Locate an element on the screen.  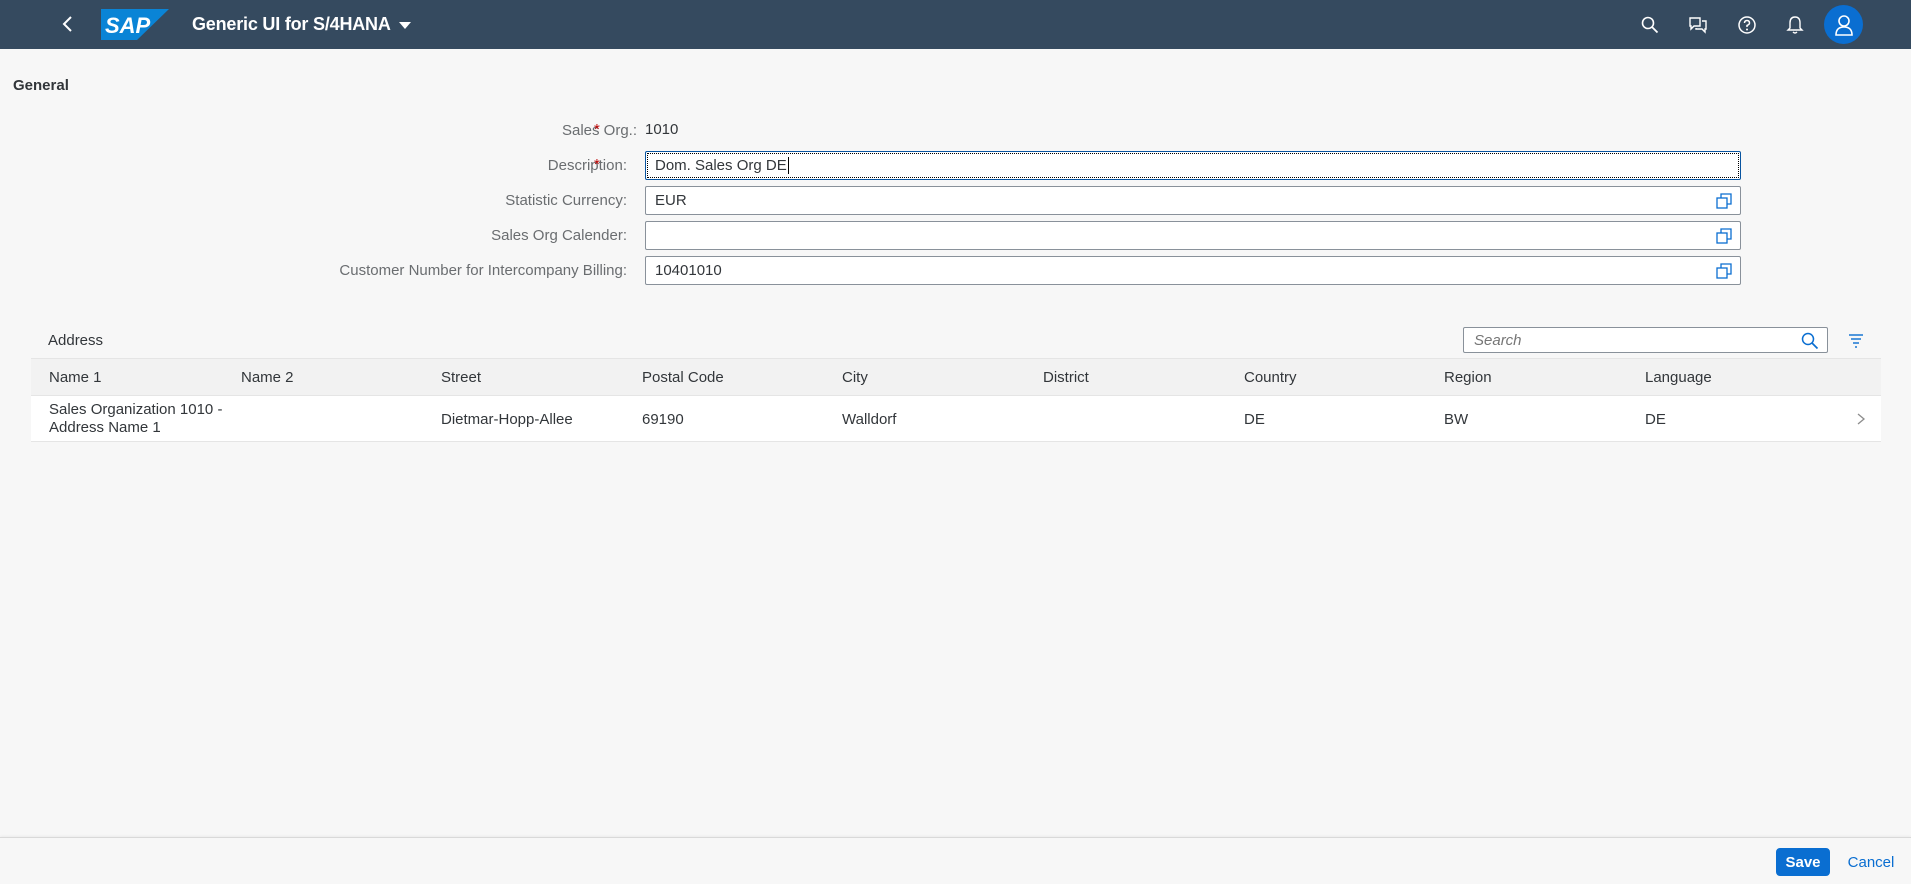
customer-number-value: 10401010 is located at coordinates (688, 270).